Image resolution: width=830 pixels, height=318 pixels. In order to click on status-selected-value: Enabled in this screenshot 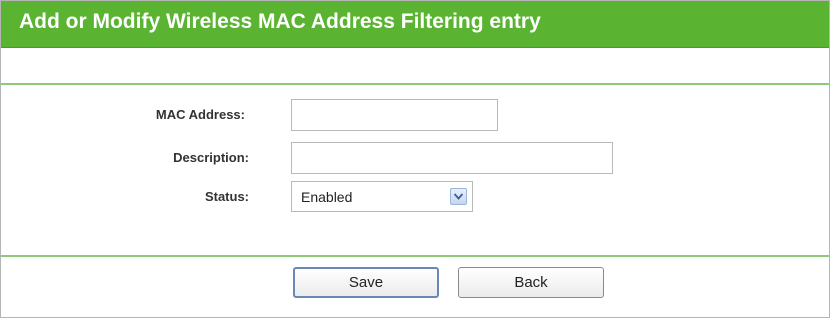, I will do `click(327, 197)`.